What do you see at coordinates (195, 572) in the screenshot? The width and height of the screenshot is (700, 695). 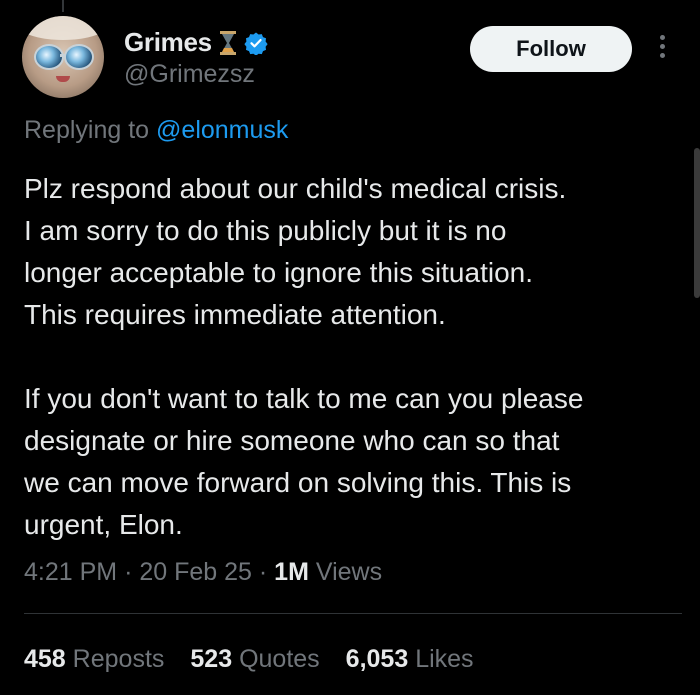 I see `tweet-date: 20 Feb 25` at bounding box center [195, 572].